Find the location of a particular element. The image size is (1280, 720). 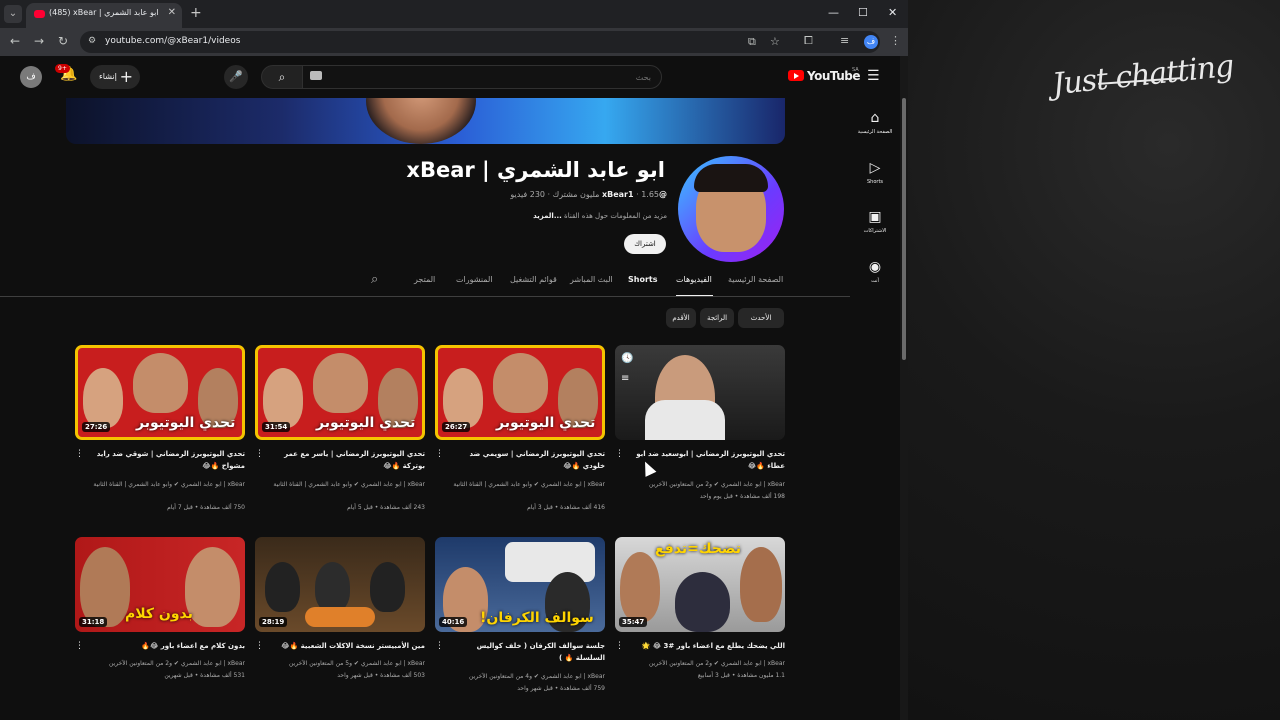

video-thumbnail: تضحك=تدفع 35:47 is located at coordinates (700, 584).